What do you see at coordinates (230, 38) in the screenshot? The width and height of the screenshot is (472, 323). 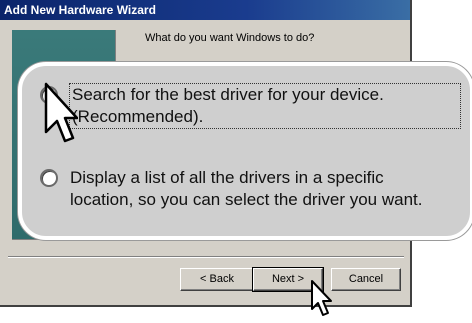 I see `wizard-prompt: What do you want Windows to do?` at bounding box center [230, 38].